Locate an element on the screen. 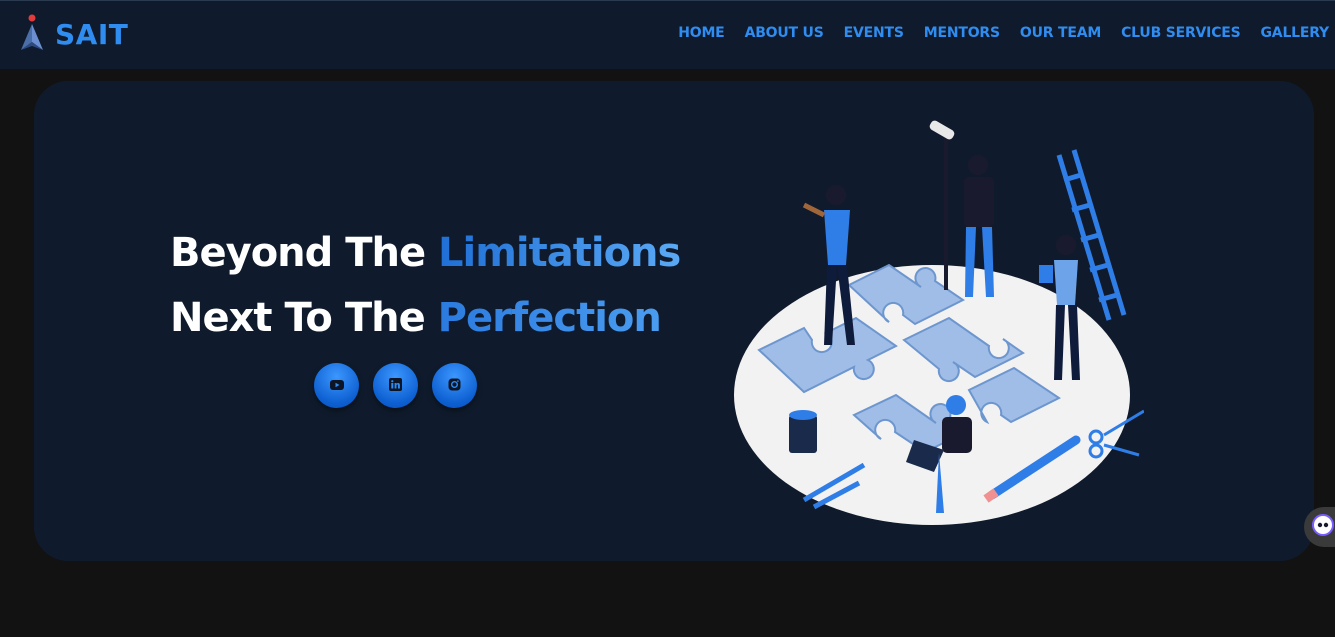  brand-name: SAIT is located at coordinates (92, 34).